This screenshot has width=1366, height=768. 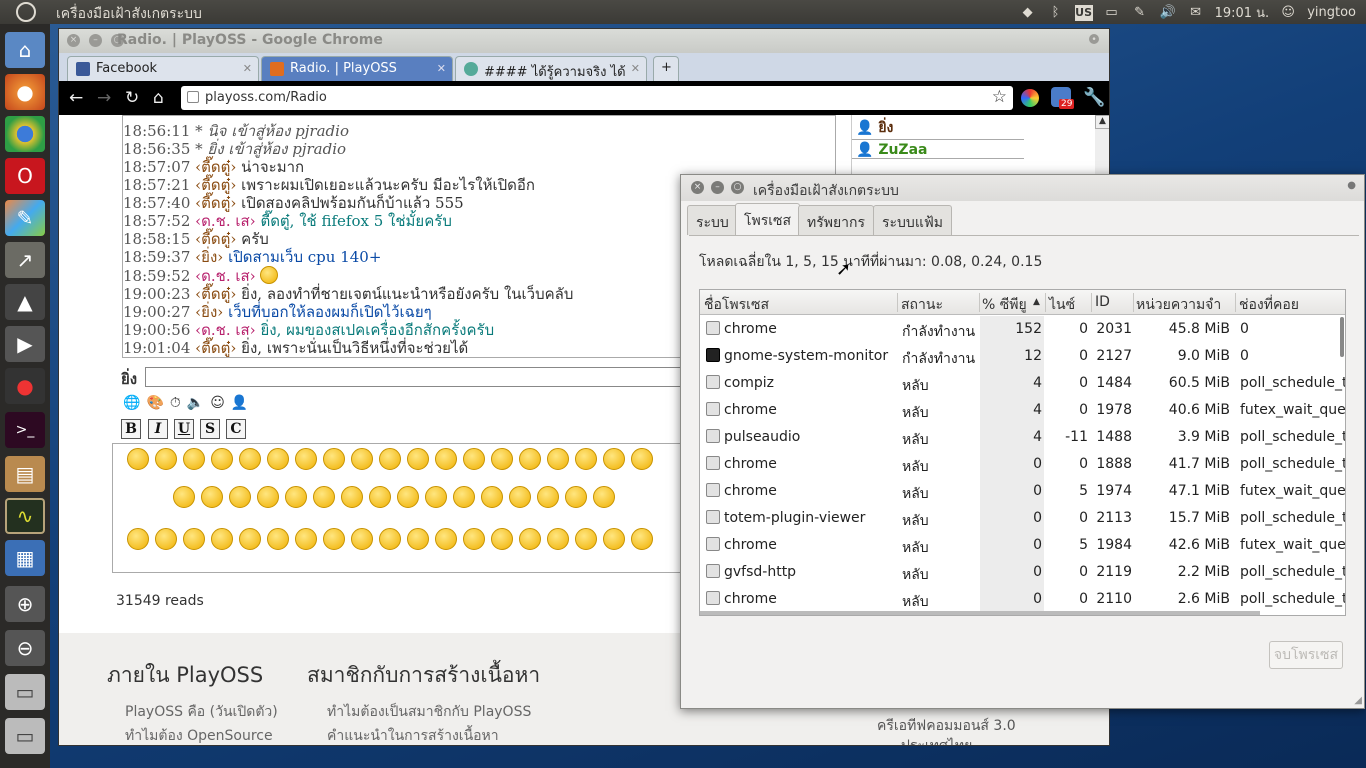 What do you see at coordinates (209, 257) in the screenshot?
I see `chat-nick: ‹ยิ่ง›` at bounding box center [209, 257].